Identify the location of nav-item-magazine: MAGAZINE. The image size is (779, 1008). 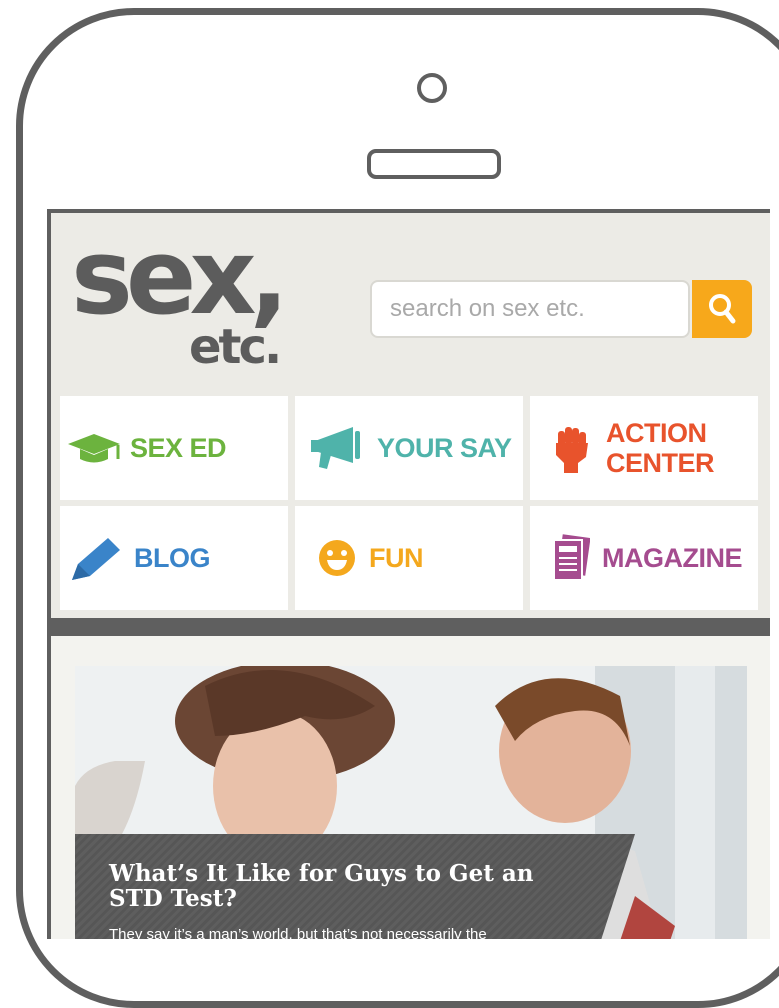
(644, 558).